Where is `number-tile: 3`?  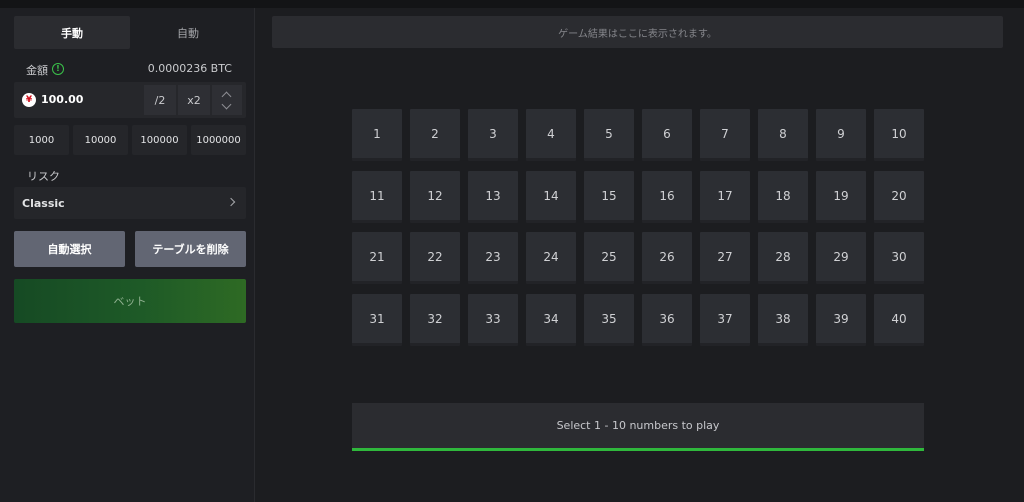
number-tile: 3 is located at coordinates (493, 135).